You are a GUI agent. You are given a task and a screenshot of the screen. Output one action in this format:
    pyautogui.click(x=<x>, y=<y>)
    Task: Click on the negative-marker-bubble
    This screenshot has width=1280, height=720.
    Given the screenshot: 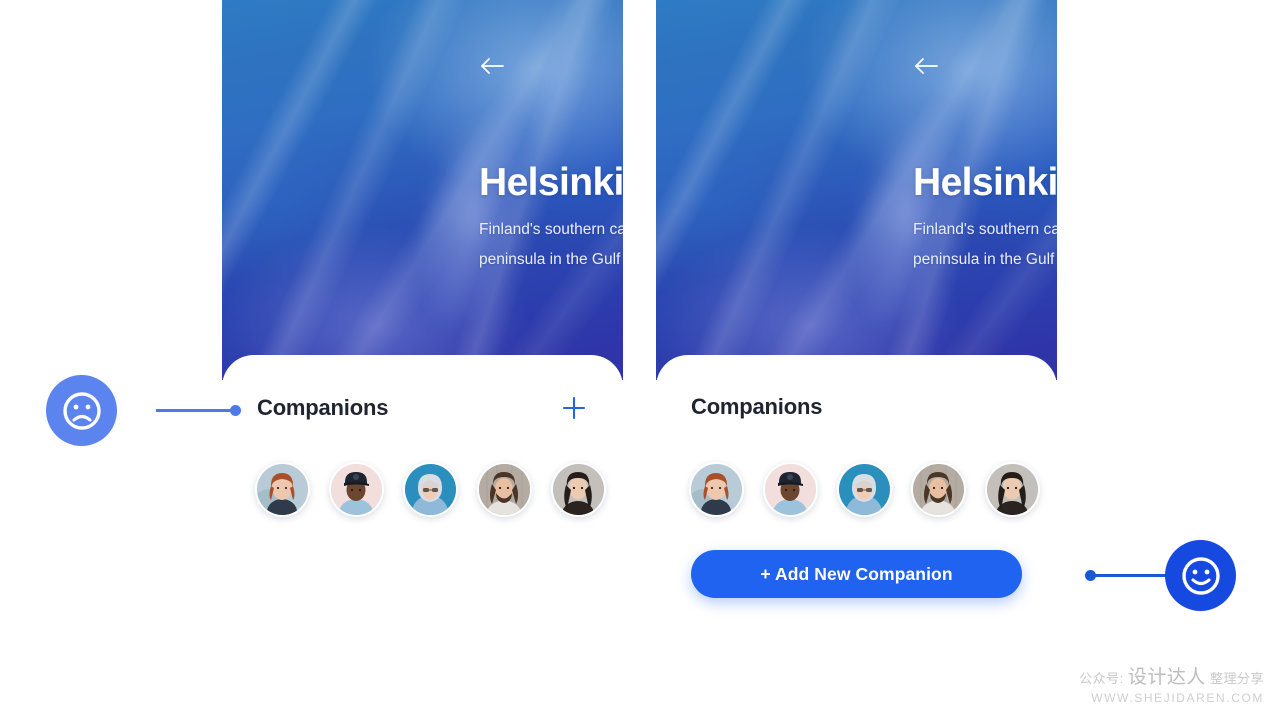 What is the action you would take?
    pyautogui.click(x=81, y=410)
    